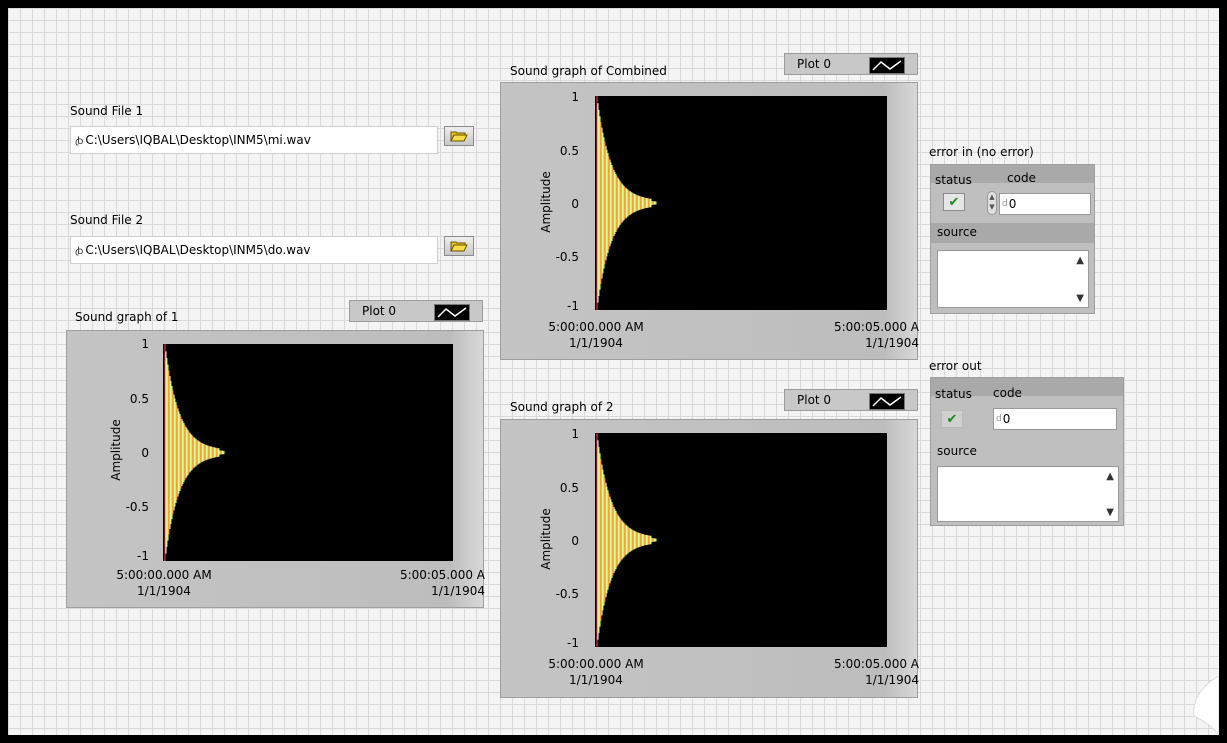  What do you see at coordinates (596, 664) in the screenshot?
I see `graph-2-xstart-time: 5:00:00.000 AM` at bounding box center [596, 664].